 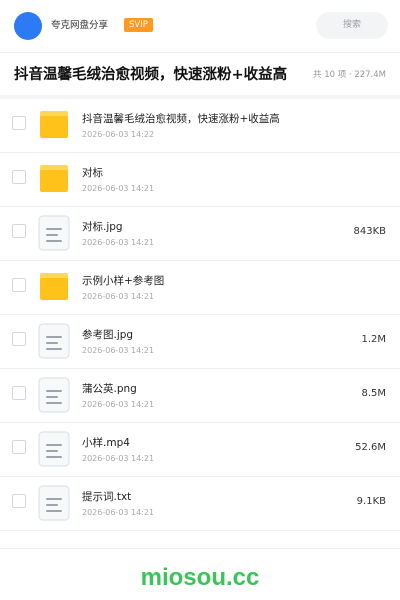 What do you see at coordinates (200, 548) in the screenshot?
I see `footer-divider` at bounding box center [200, 548].